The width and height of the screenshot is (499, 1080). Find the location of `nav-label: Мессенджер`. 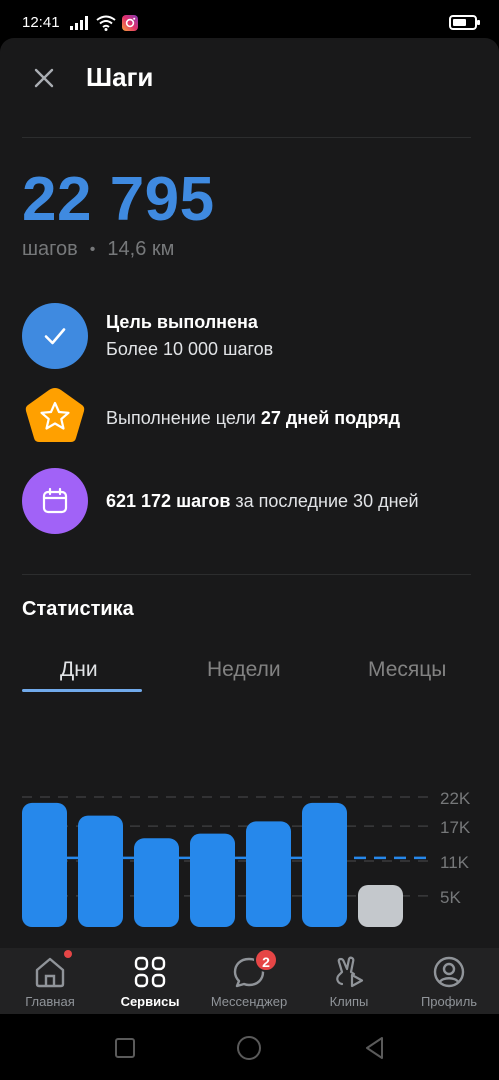

nav-label: Мессенджер is located at coordinates (249, 1001).